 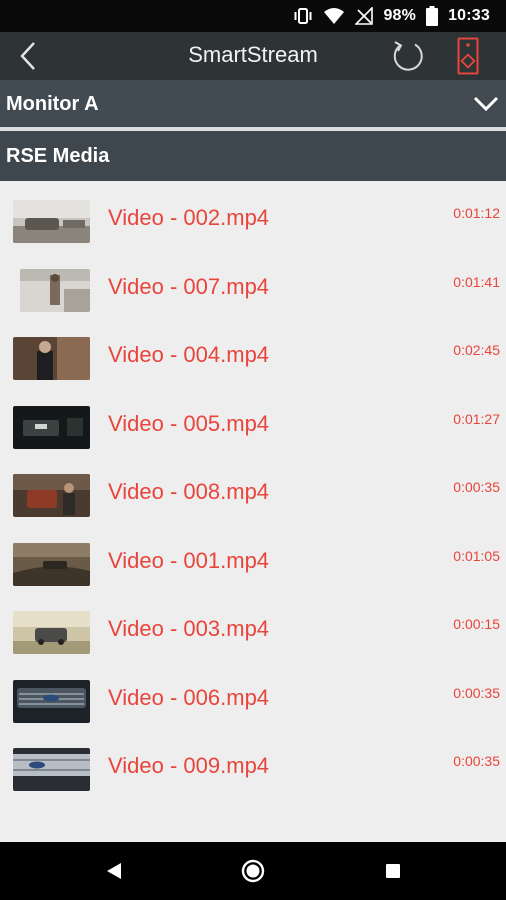 I want to click on monitor-label: Monitor A, so click(x=52, y=104).